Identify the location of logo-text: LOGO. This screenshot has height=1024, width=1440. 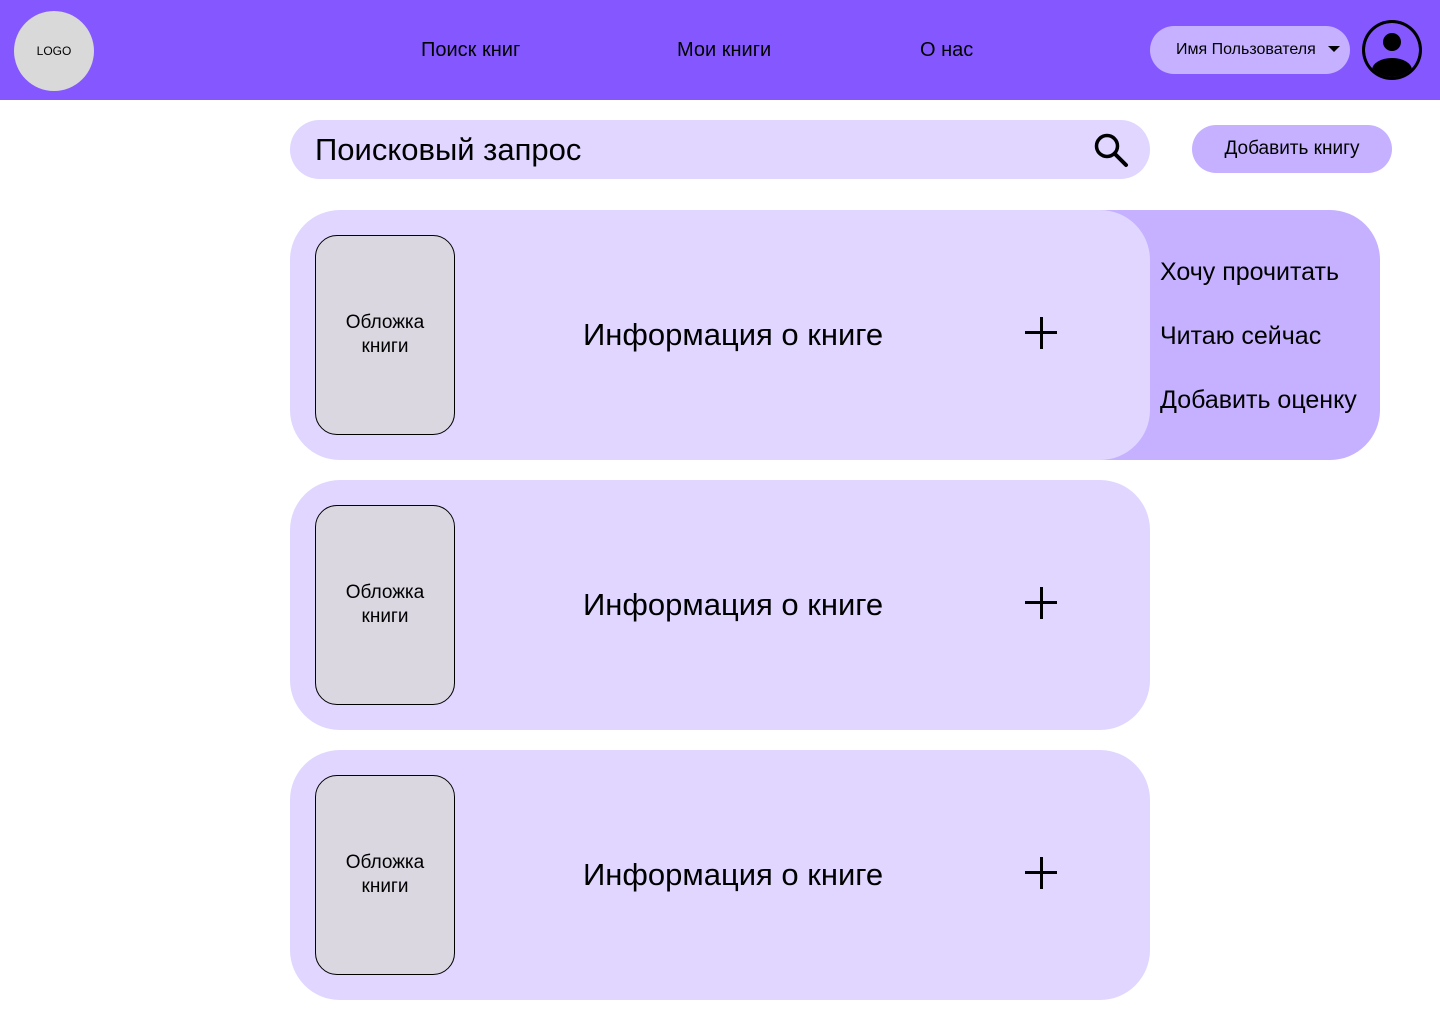
(54, 51).